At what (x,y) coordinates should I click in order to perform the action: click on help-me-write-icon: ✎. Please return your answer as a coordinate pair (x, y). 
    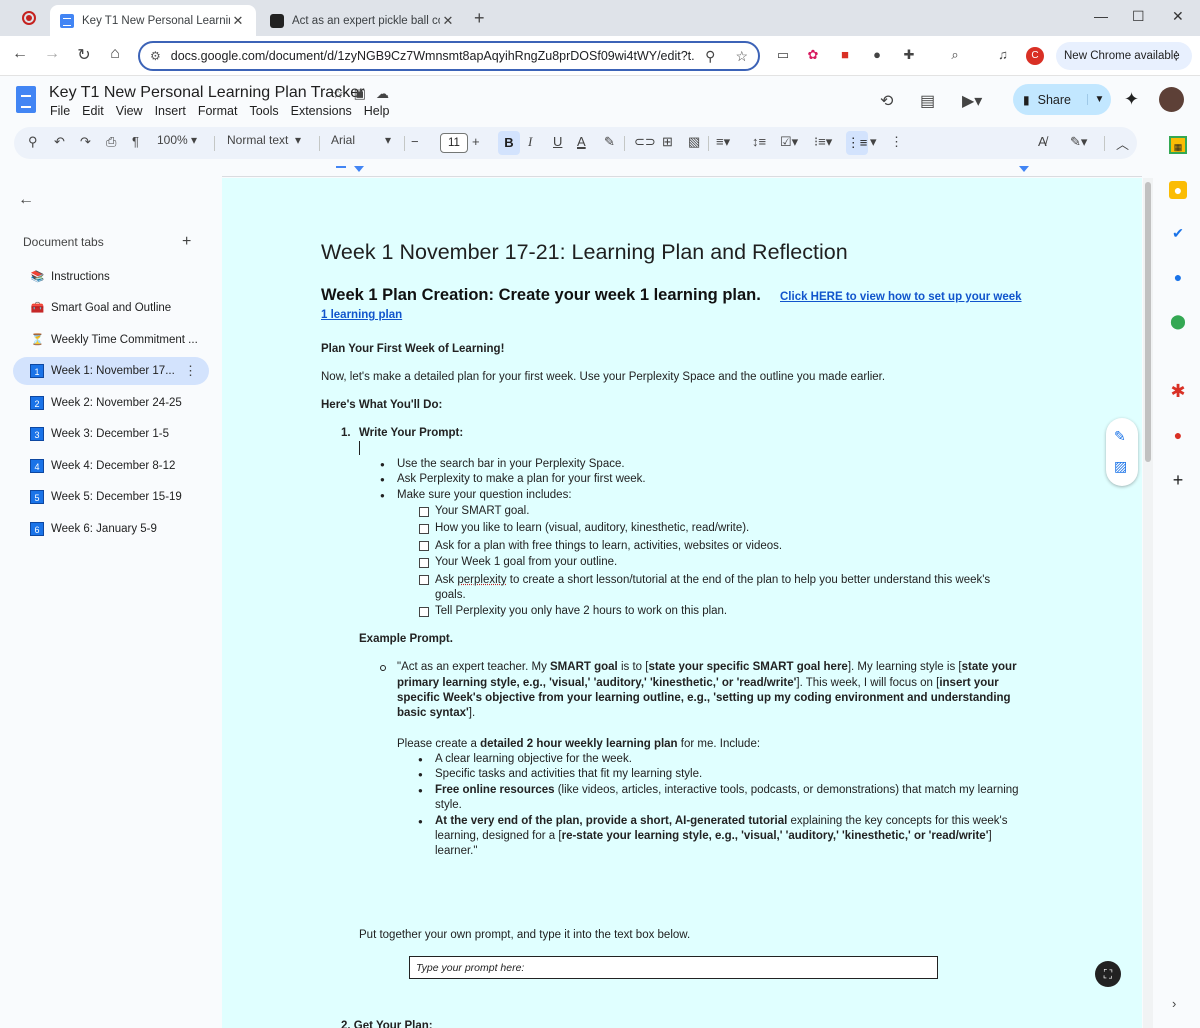
    Looking at the image, I should click on (1120, 436).